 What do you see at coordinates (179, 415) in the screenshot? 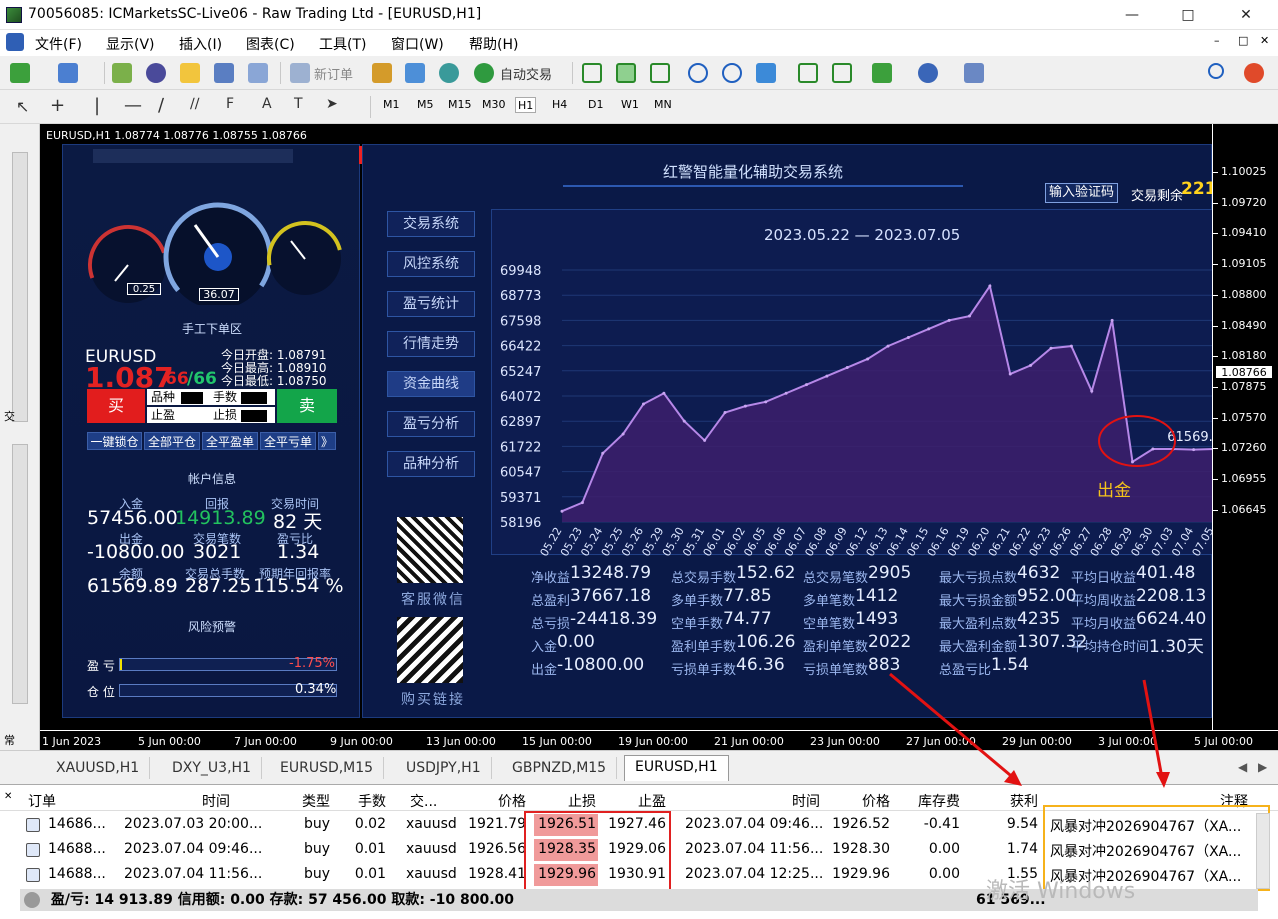
I see `tp-field: 止盈` at bounding box center [179, 415].